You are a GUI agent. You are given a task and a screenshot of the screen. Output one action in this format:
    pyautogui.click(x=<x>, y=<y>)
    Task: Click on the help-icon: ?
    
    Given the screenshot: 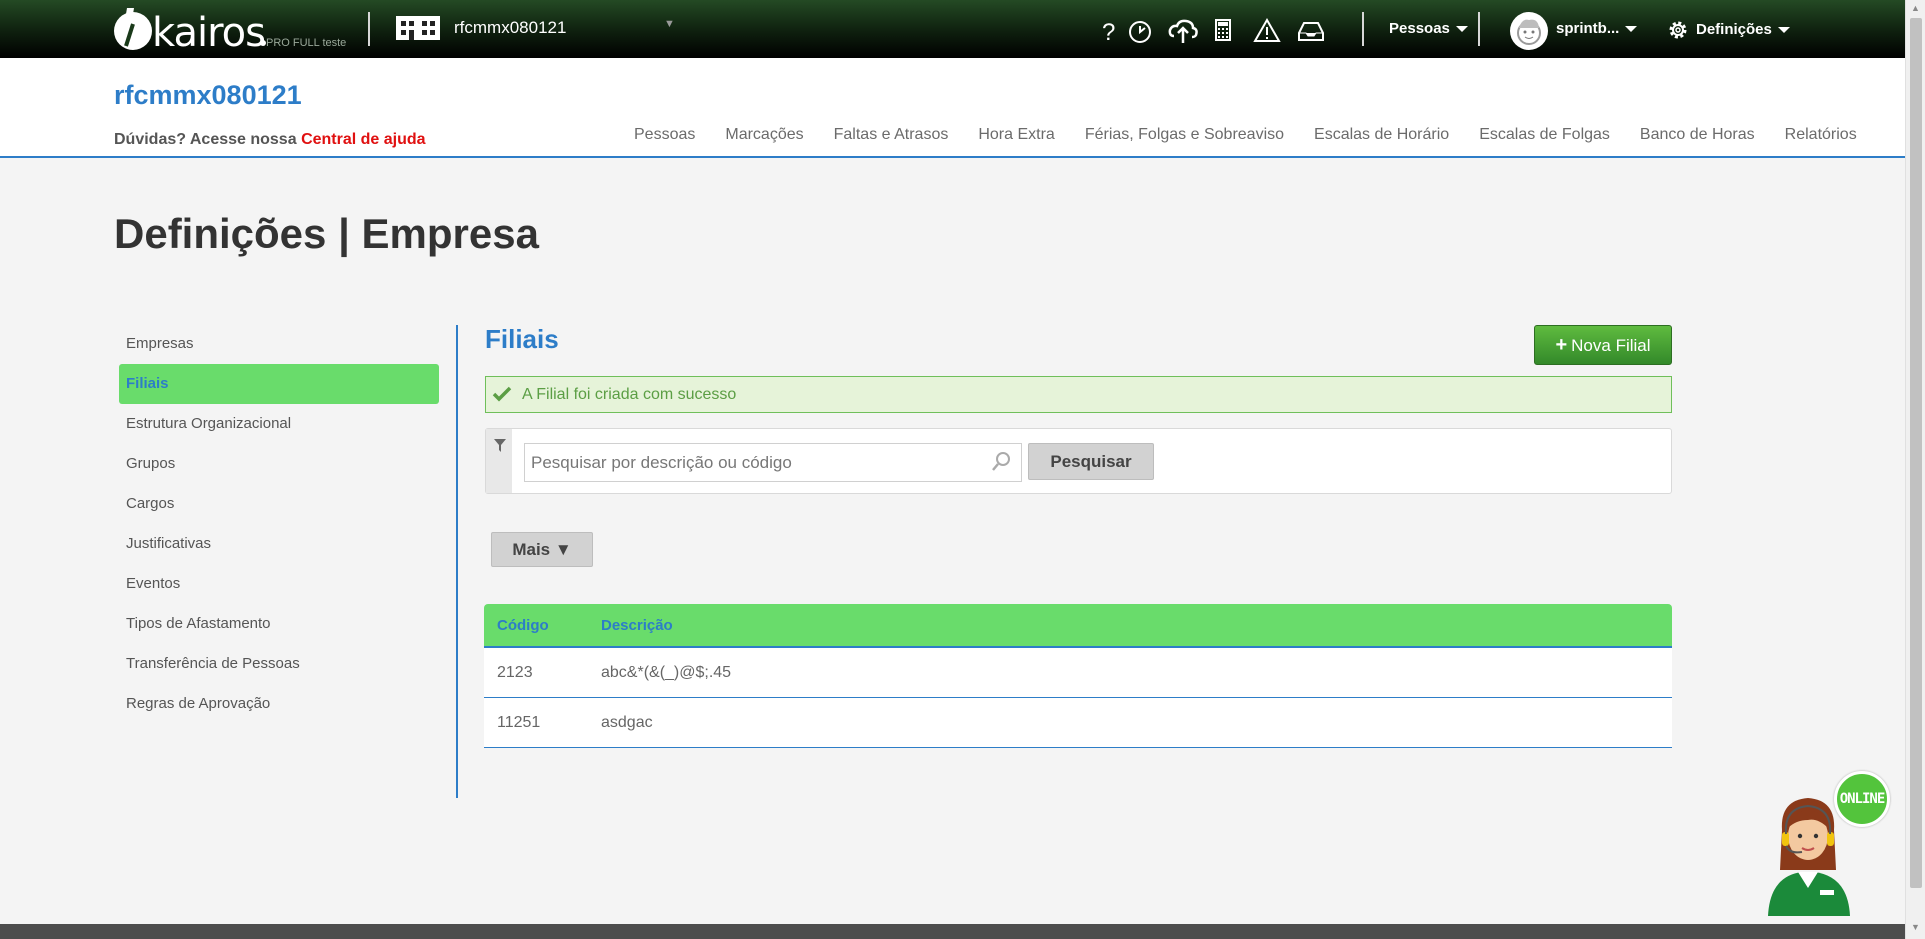 What is the action you would take?
    pyautogui.click(x=1109, y=31)
    